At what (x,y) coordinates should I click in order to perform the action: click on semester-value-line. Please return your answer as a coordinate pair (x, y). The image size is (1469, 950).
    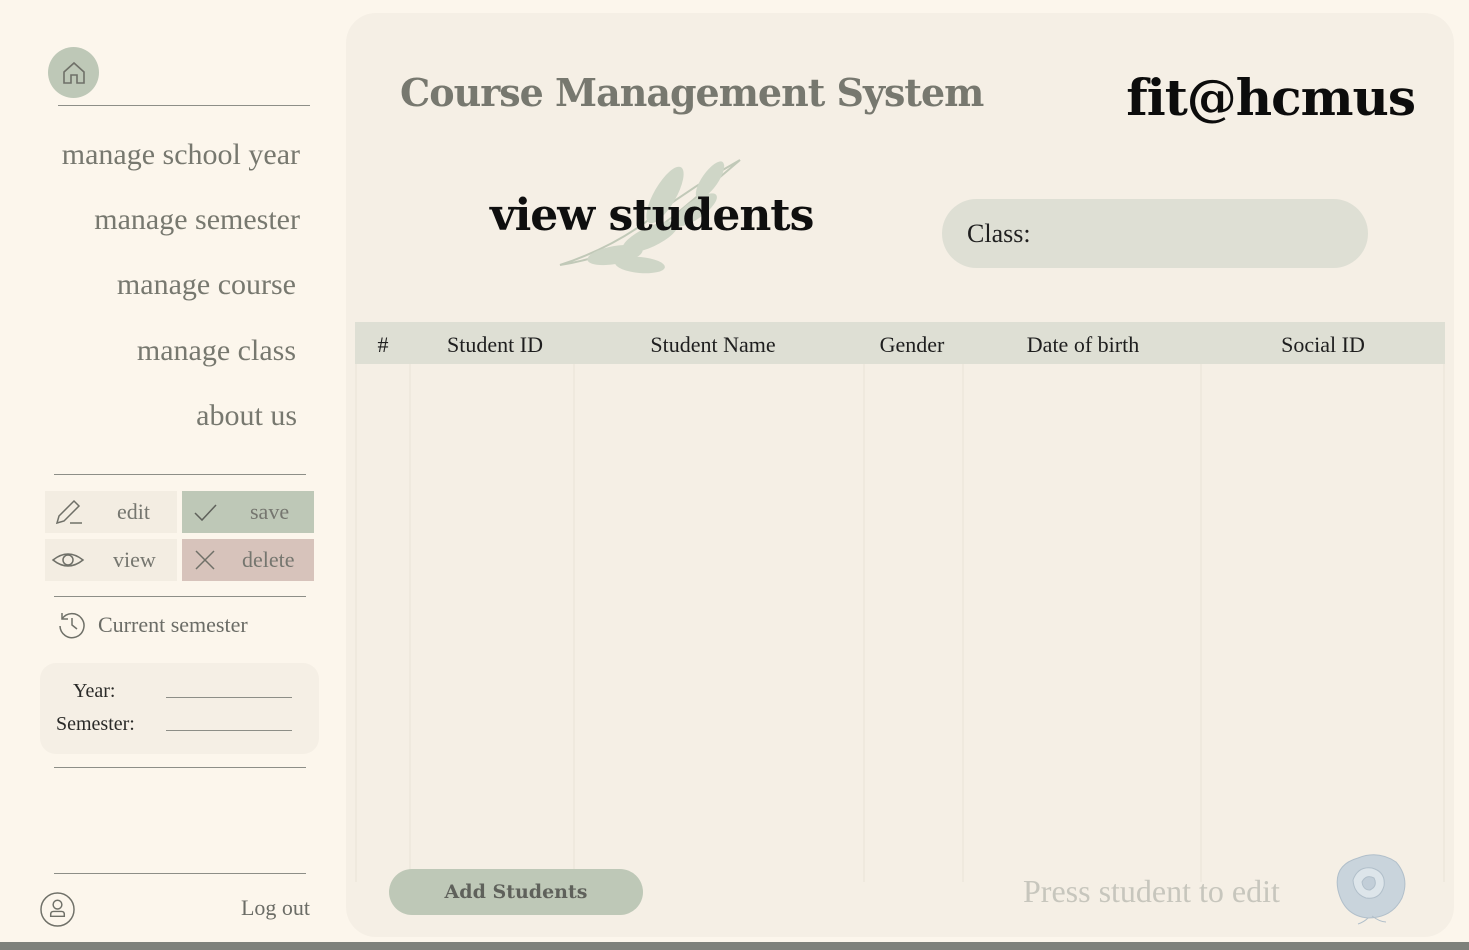
    Looking at the image, I should click on (229, 730).